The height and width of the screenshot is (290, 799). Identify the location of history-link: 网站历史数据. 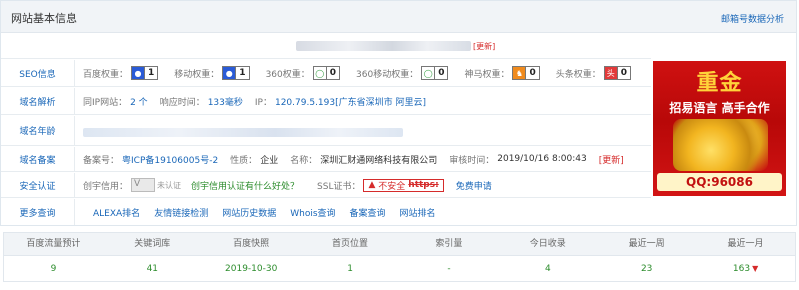
(249, 212).